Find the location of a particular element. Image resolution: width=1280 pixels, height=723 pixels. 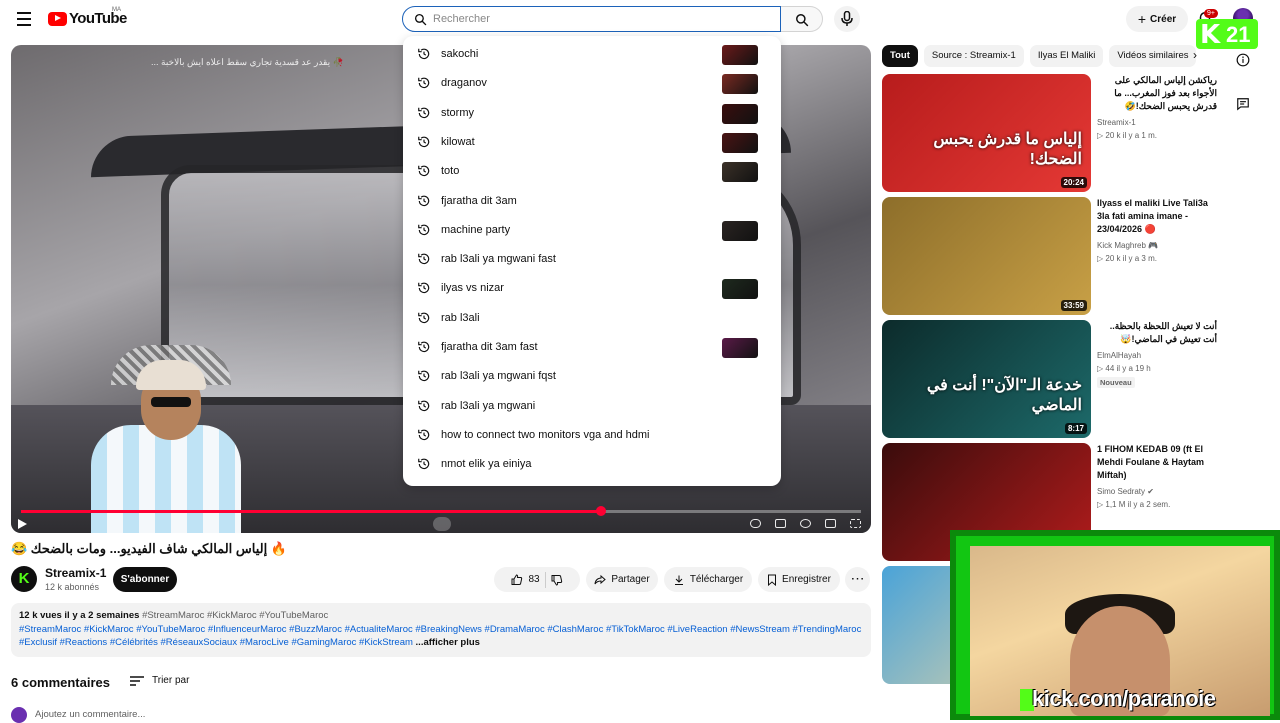

feedback-icon is located at coordinates (1243, 104).